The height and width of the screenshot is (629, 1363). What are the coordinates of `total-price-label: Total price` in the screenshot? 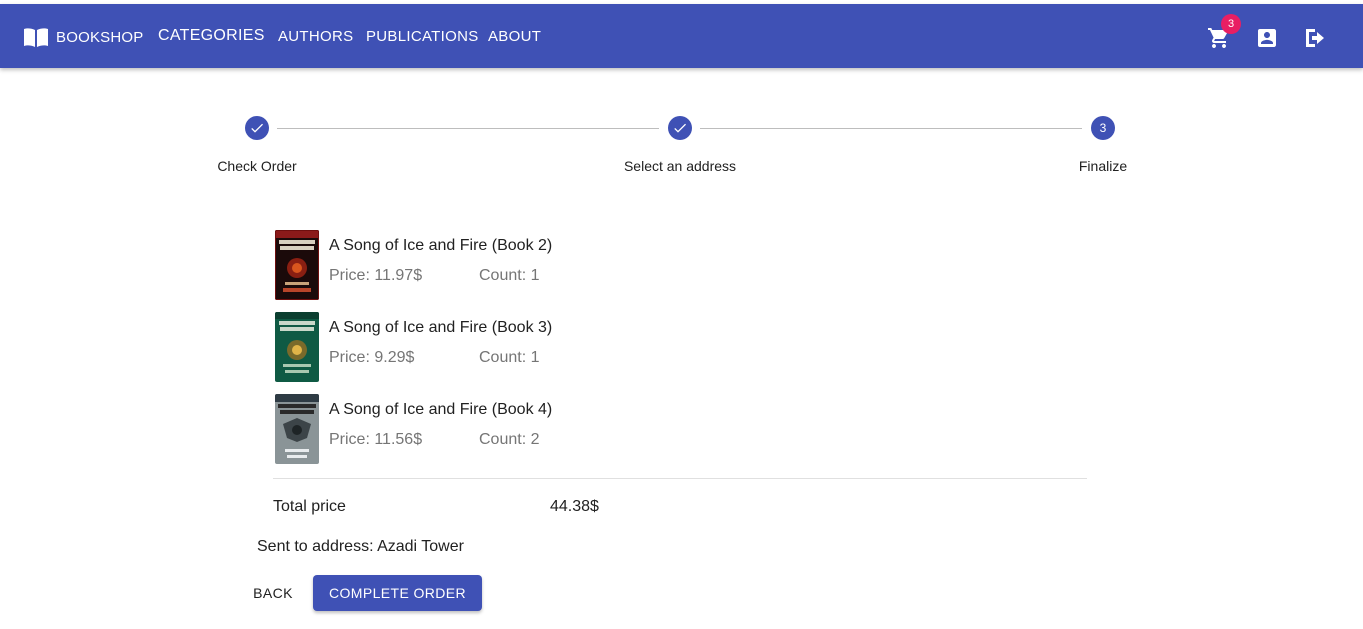 It's located at (309, 506).